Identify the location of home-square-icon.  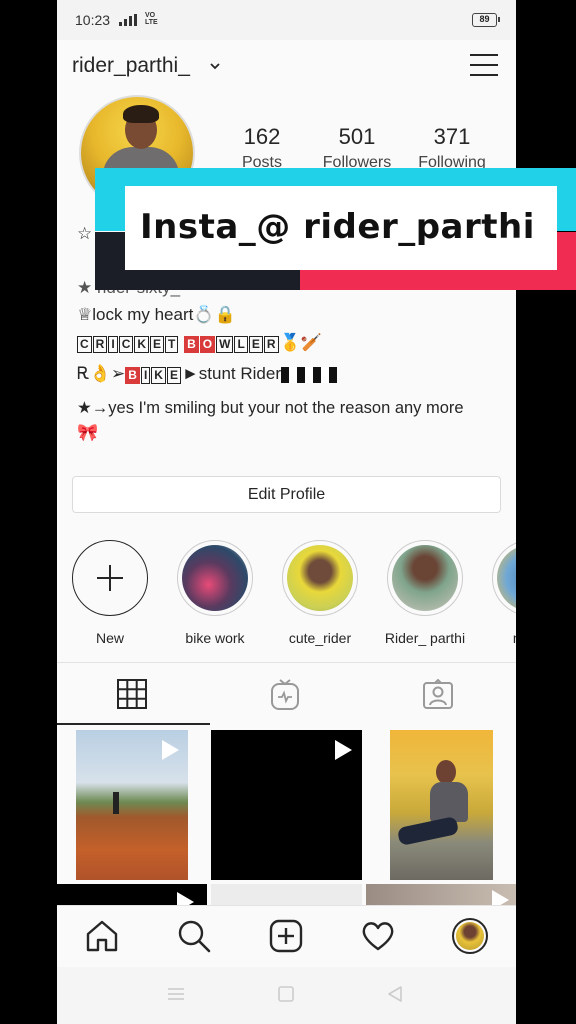
(286, 994).